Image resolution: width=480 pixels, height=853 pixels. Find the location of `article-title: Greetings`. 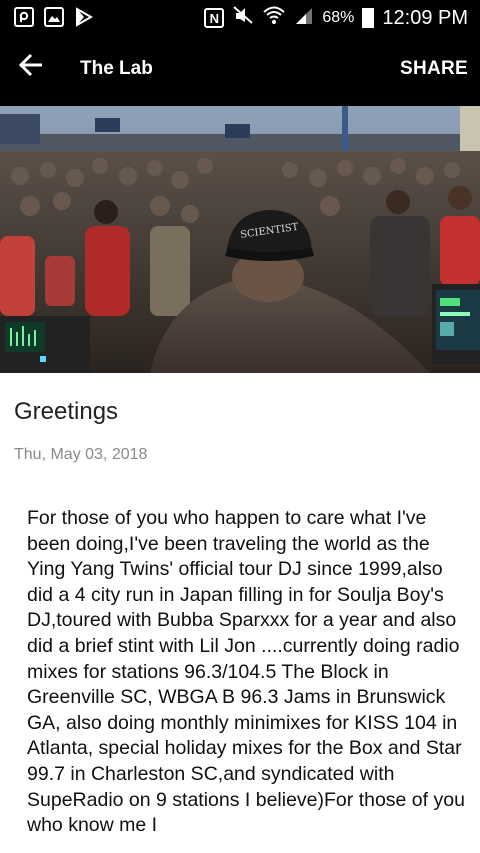

article-title: Greetings is located at coordinates (66, 411).